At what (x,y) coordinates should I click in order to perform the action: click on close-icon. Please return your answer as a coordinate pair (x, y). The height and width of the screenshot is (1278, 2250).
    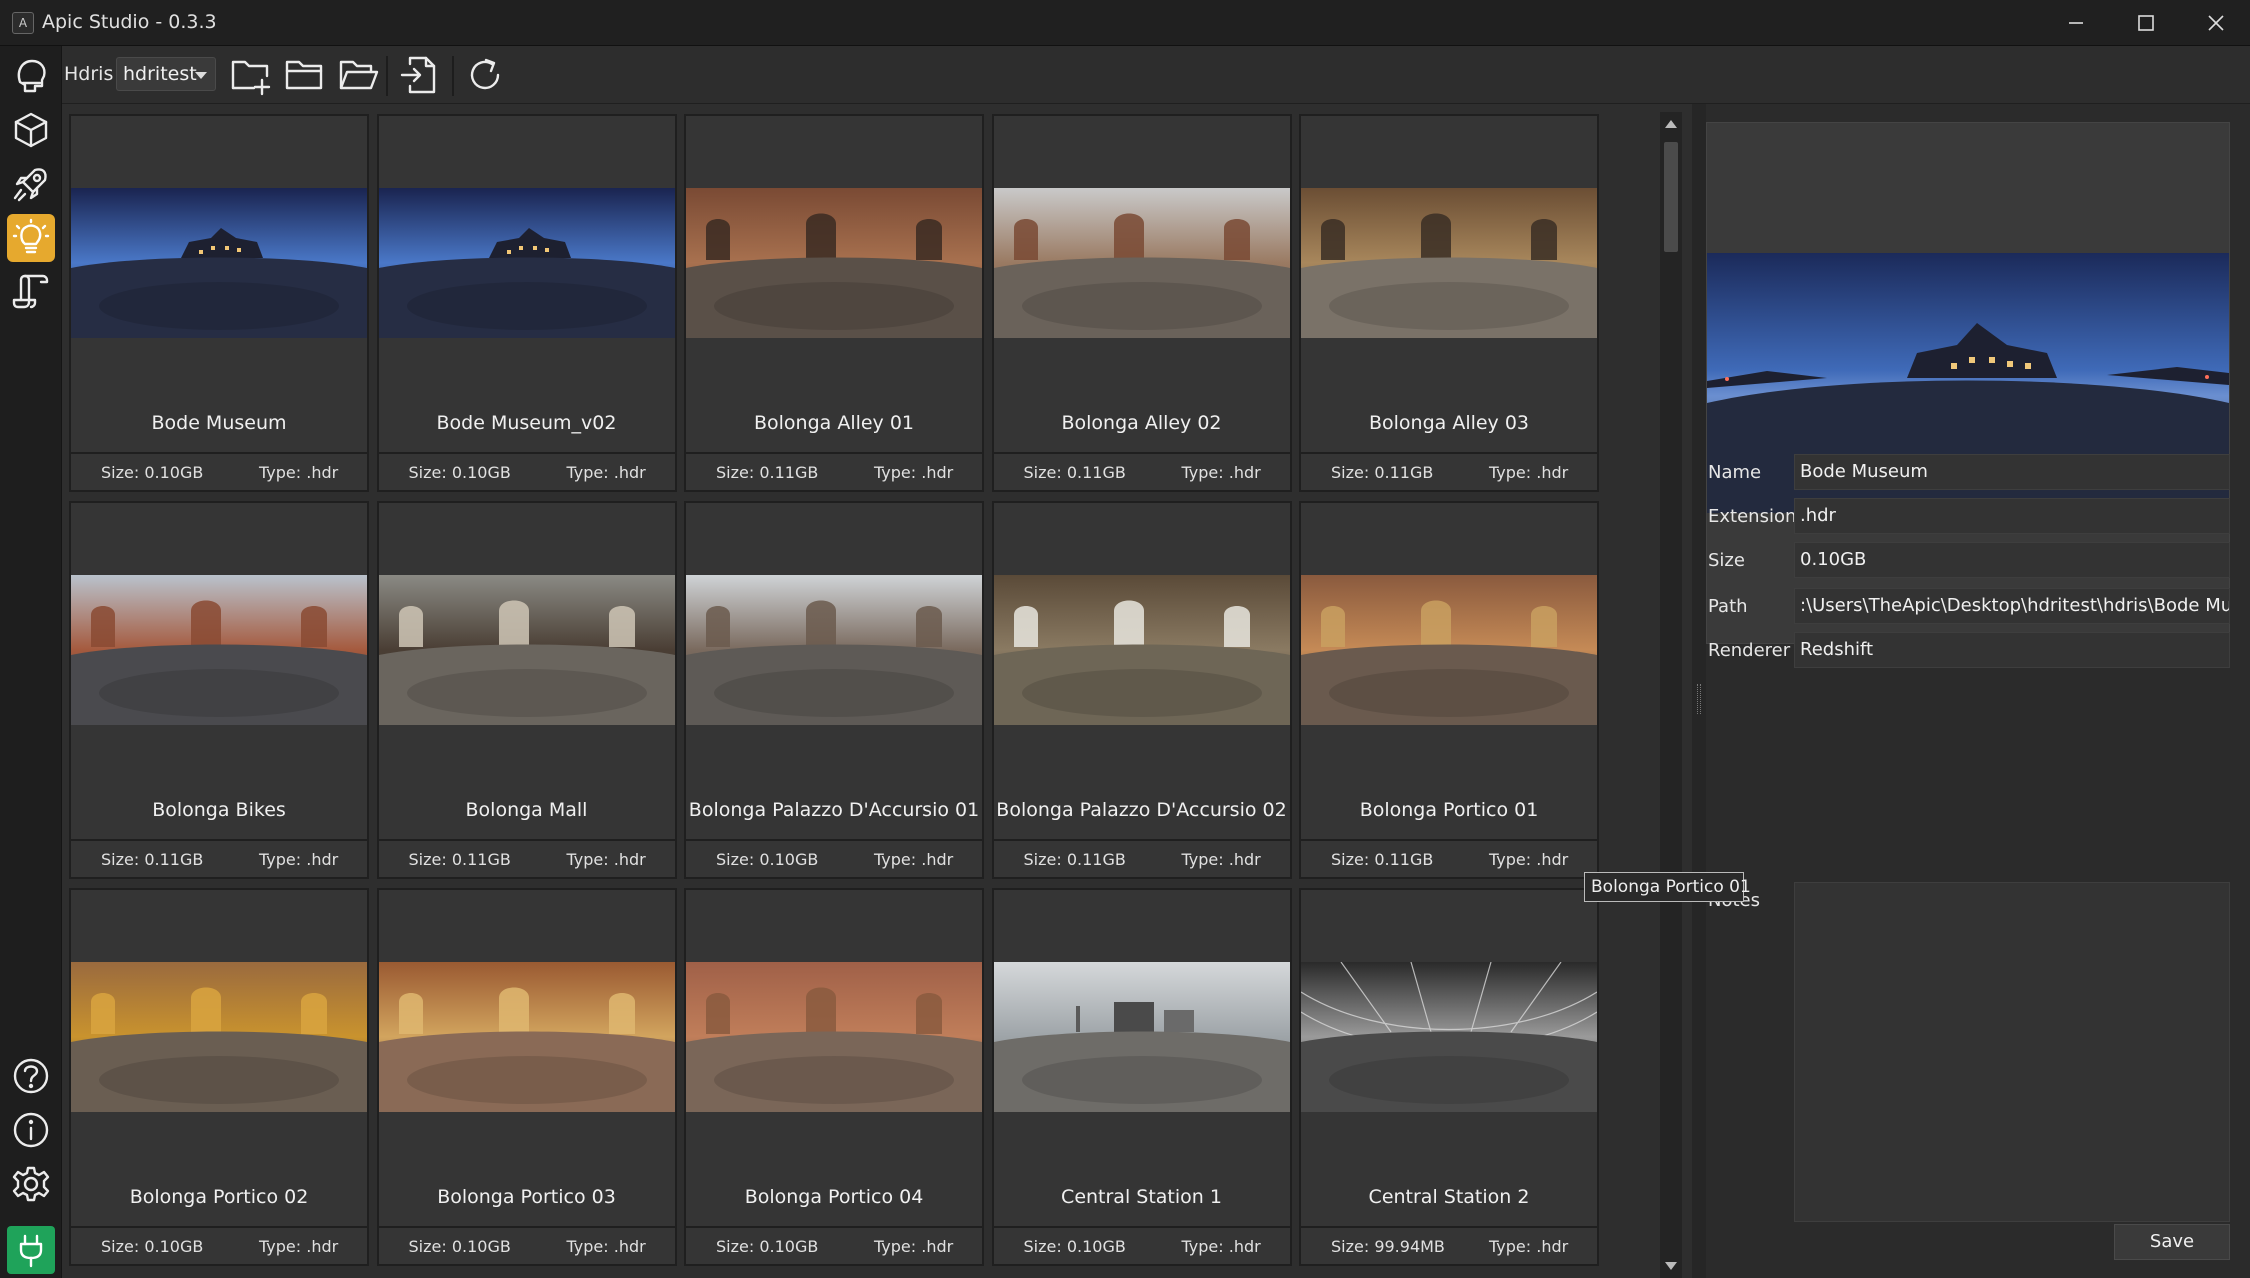
    Looking at the image, I should click on (2216, 23).